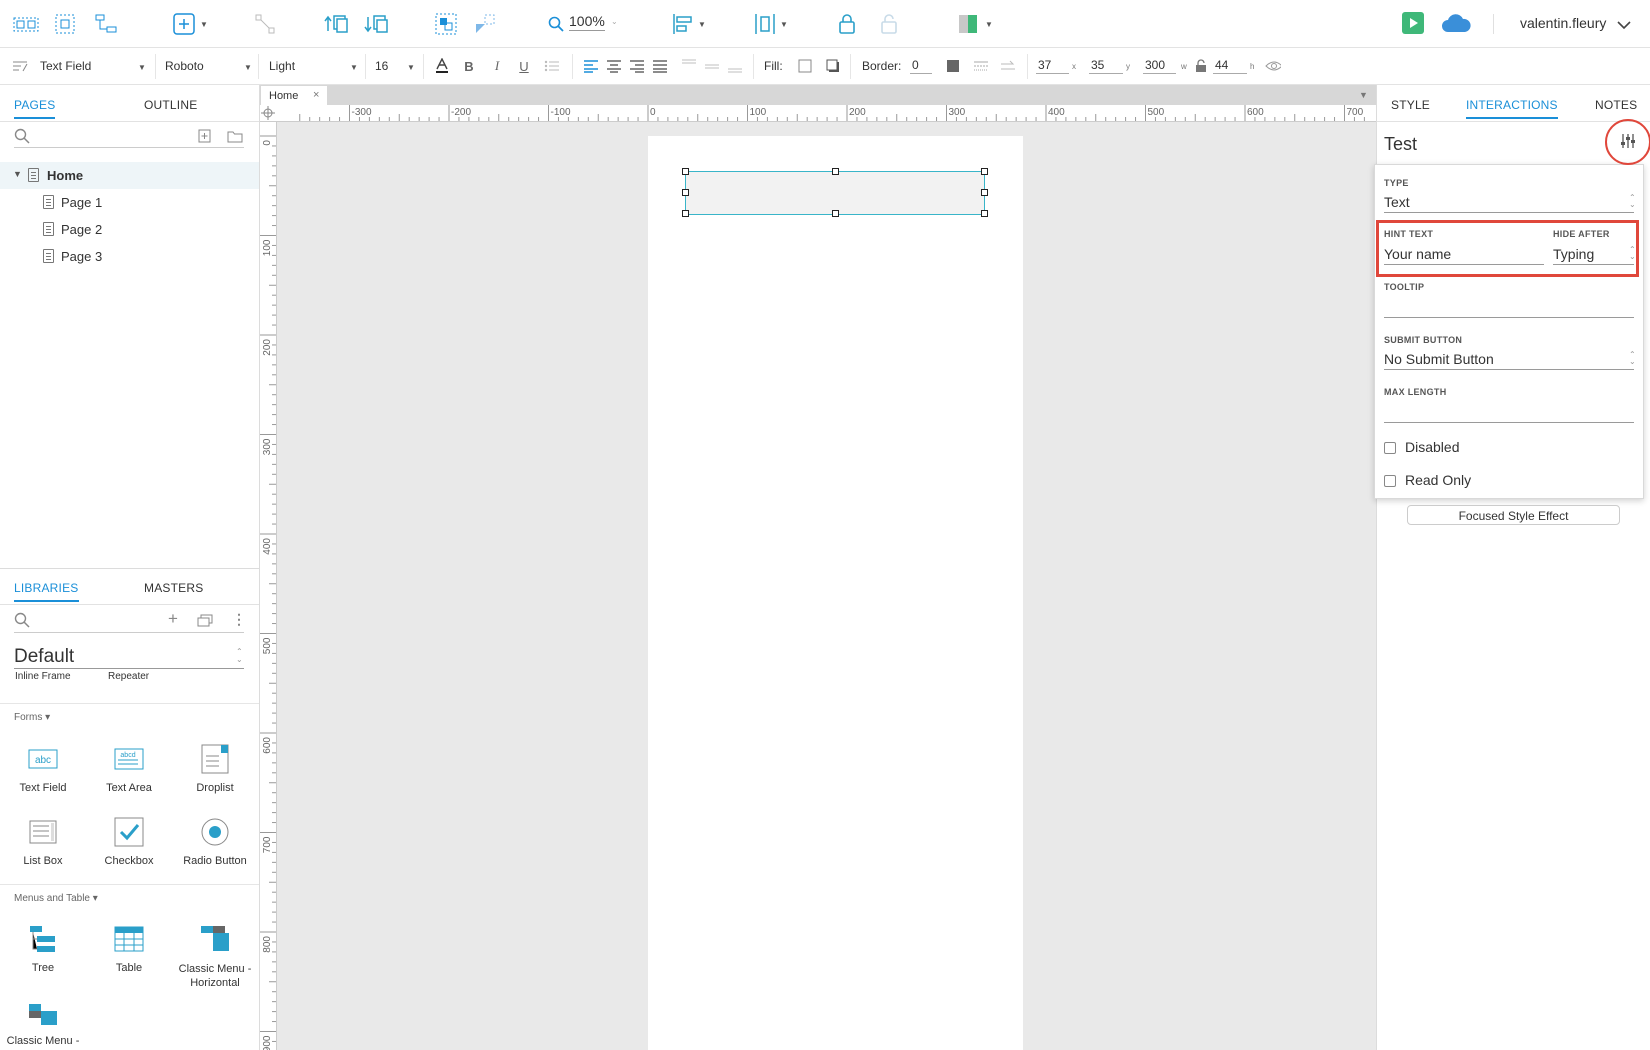 This screenshot has height=1050, width=1650. What do you see at coordinates (446, 24) in the screenshot?
I see `group-icon` at bounding box center [446, 24].